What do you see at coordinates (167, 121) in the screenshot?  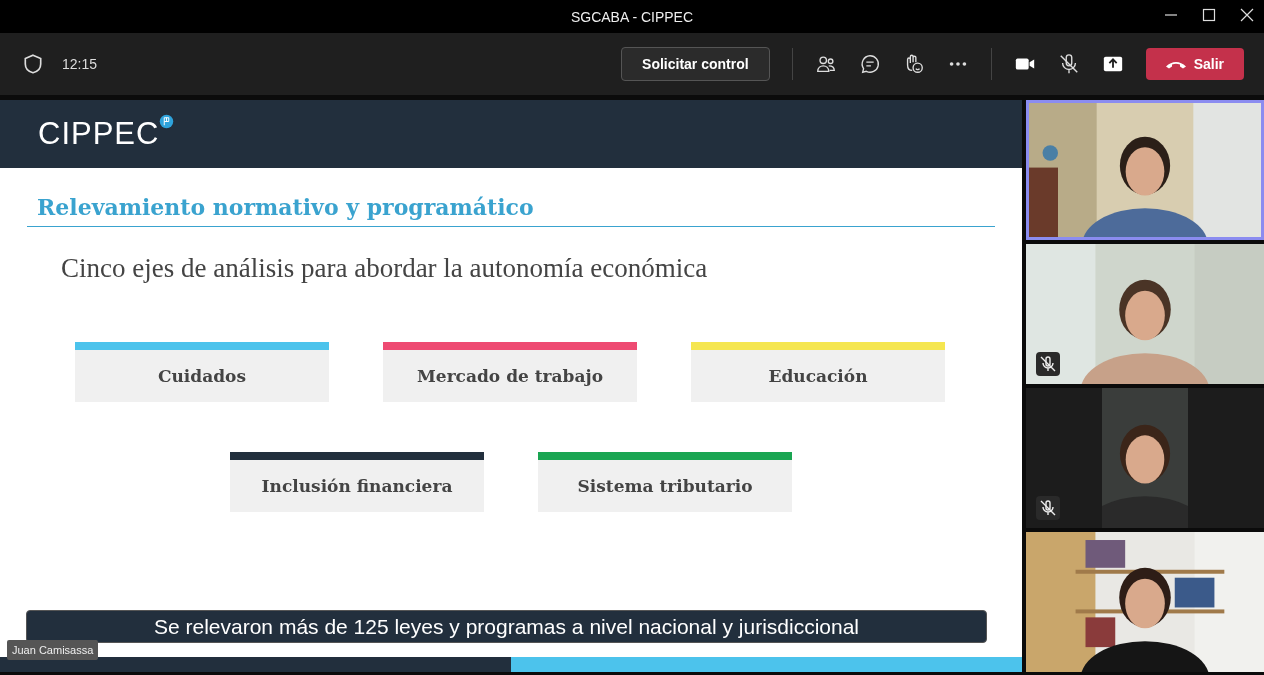 I see `flag-badge-icon` at bounding box center [167, 121].